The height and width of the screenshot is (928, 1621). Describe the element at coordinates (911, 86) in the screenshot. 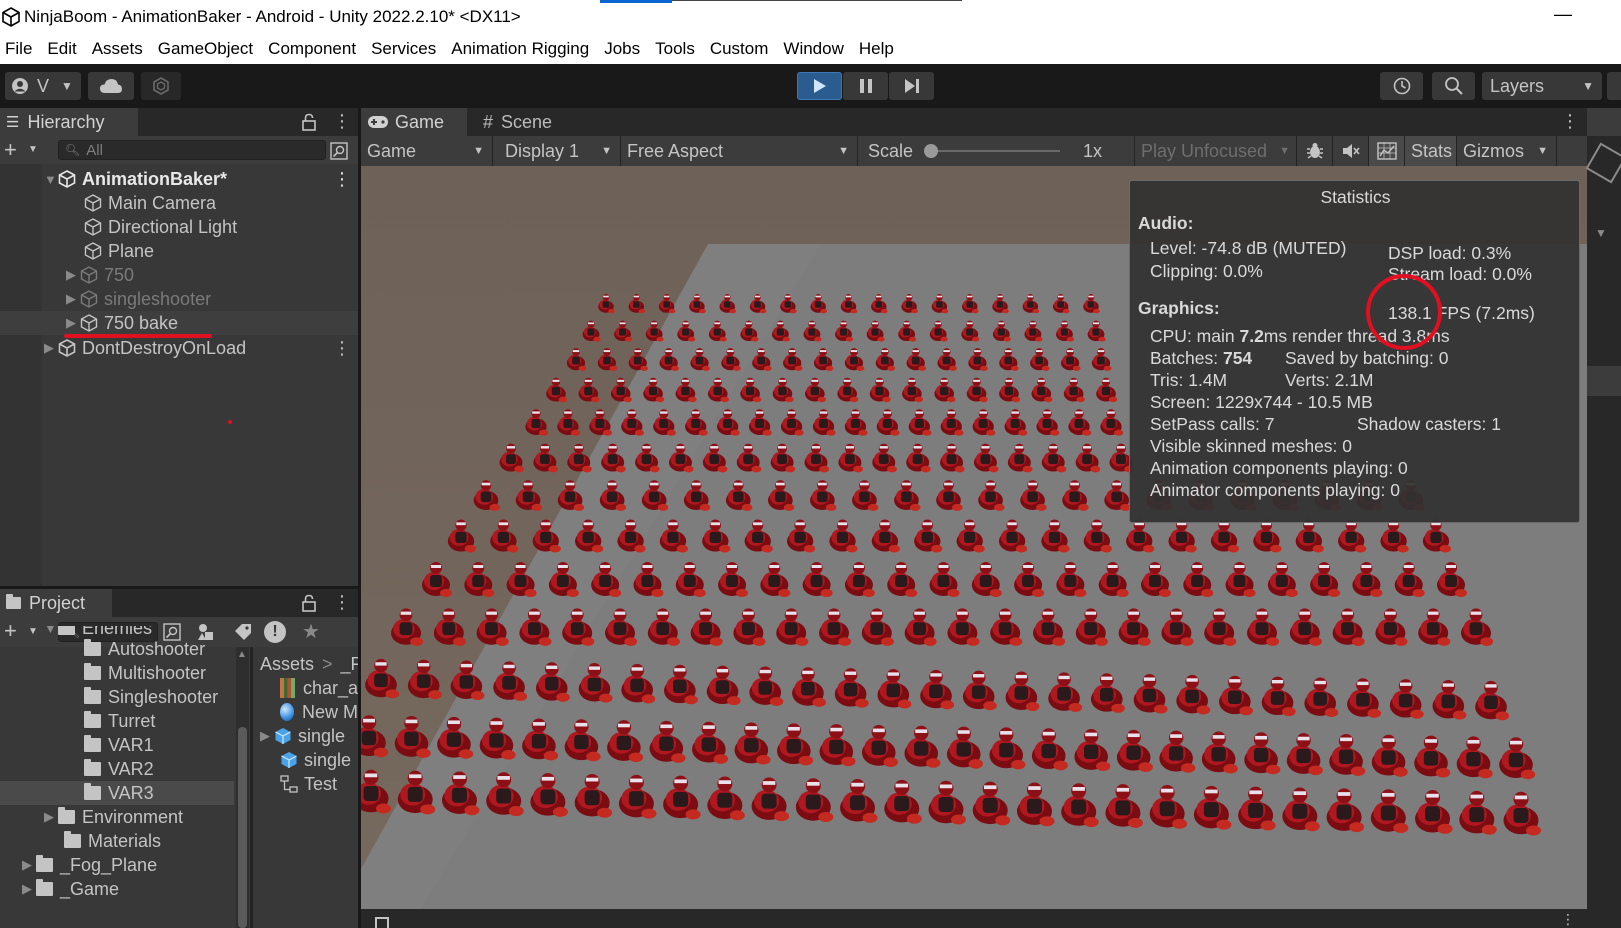

I see `step-button` at that location.